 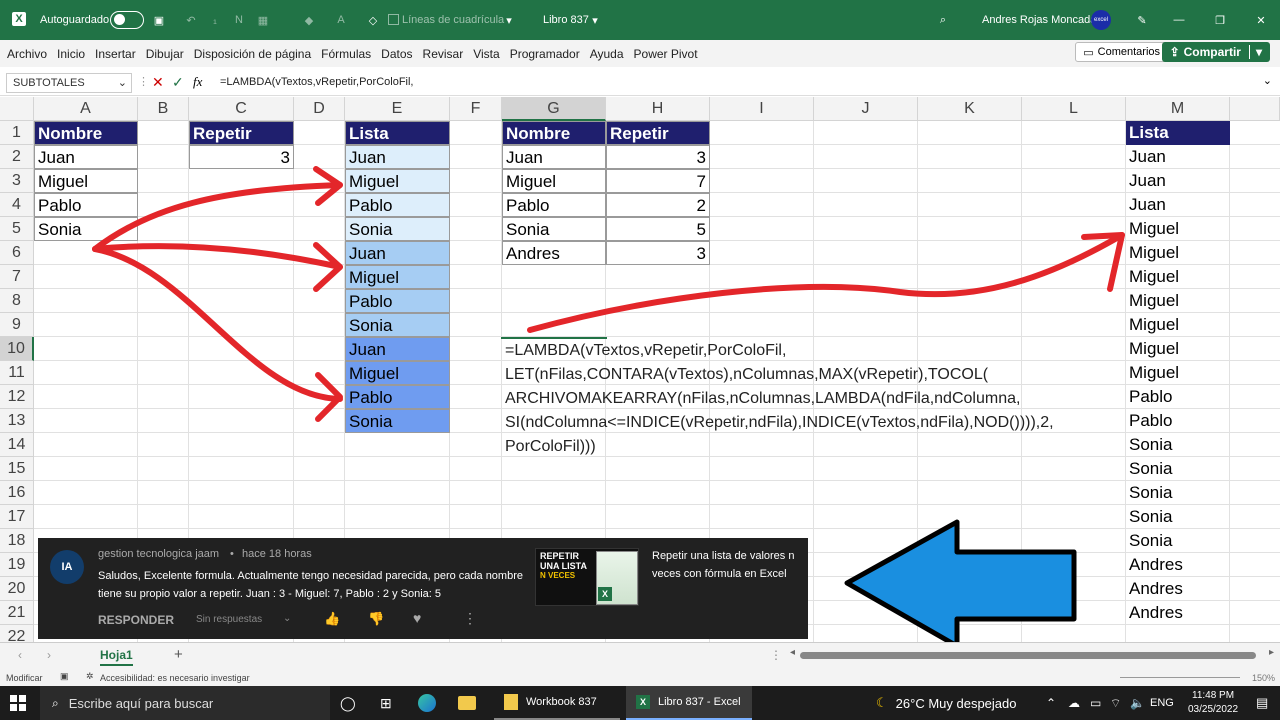 I want to click on table-gh-repeat-cell: 2, so click(x=658, y=205).